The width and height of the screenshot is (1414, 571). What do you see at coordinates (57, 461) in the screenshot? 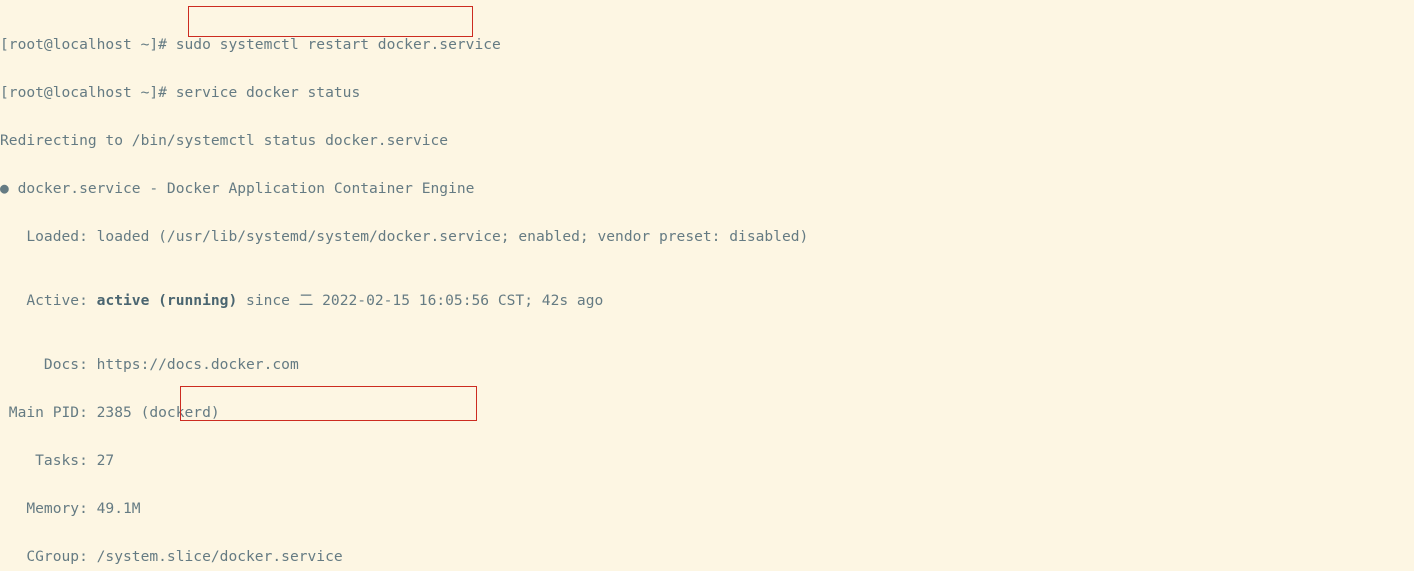
I see `terminal-line-tasks: Tasks: 27` at bounding box center [57, 461].